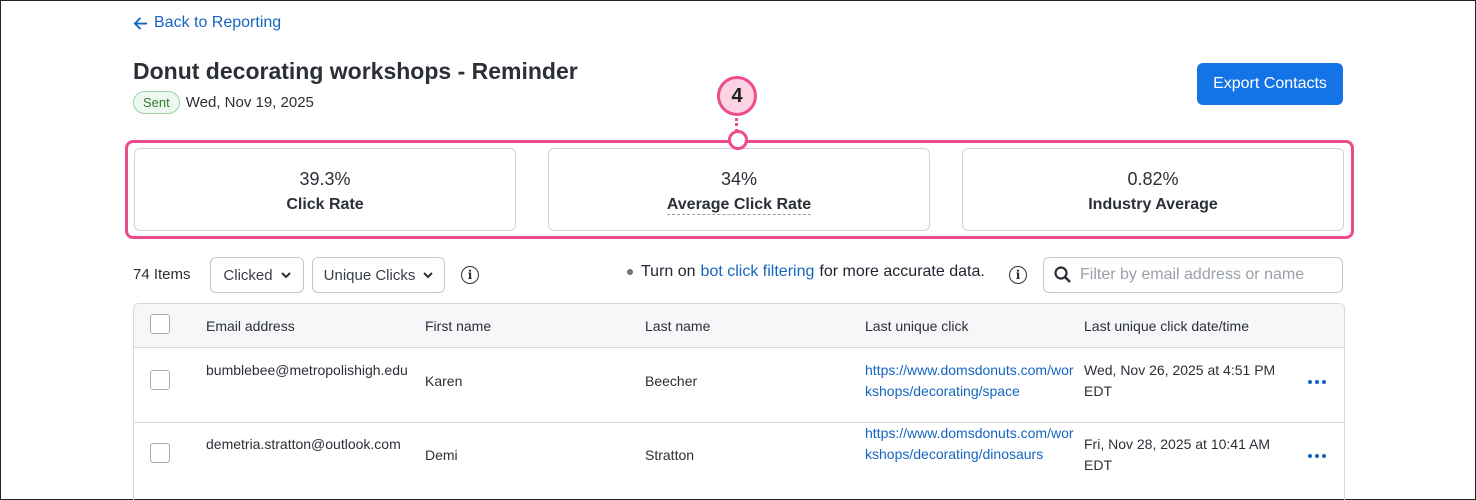 The image size is (1476, 500). I want to click on dropdown-value: Clicked, so click(248, 275).